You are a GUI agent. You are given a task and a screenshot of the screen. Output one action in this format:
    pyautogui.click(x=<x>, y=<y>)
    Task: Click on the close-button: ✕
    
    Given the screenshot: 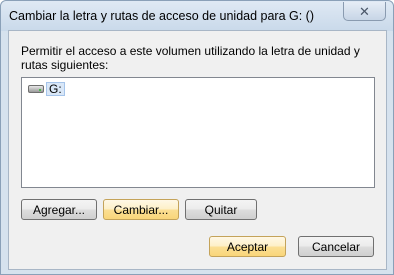 What is the action you would take?
    pyautogui.click(x=364, y=11)
    